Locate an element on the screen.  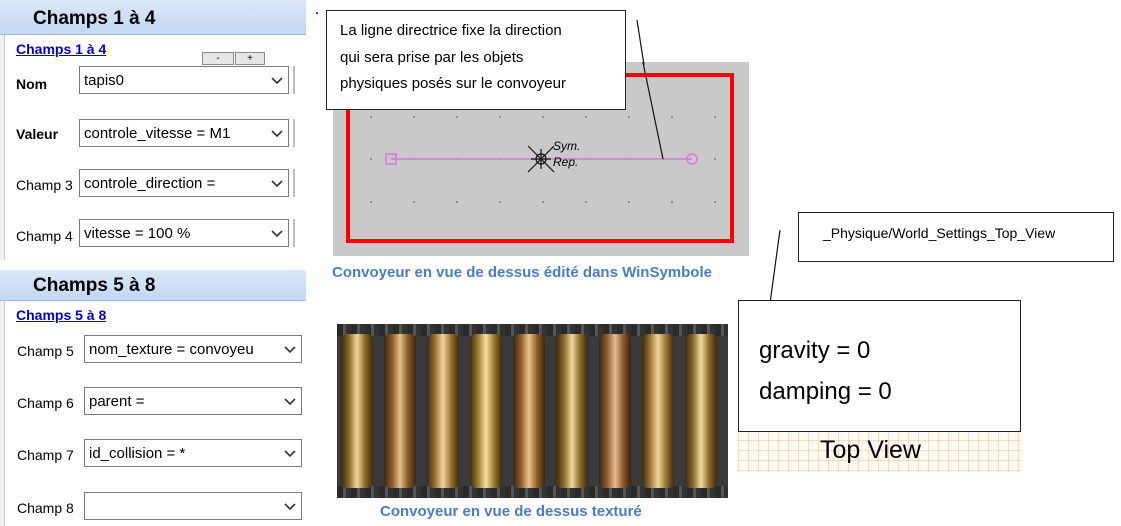
field-label-champ8: Champ 8 is located at coordinates (45, 508).